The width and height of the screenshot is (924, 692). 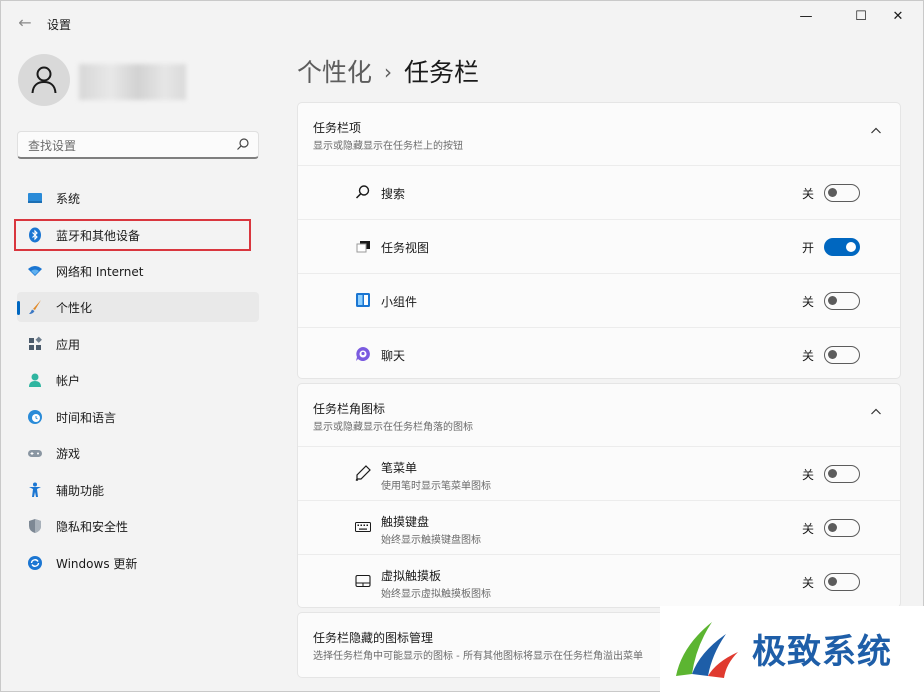 I want to click on nav-item-personalization: 个性化, so click(x=138, y=307).